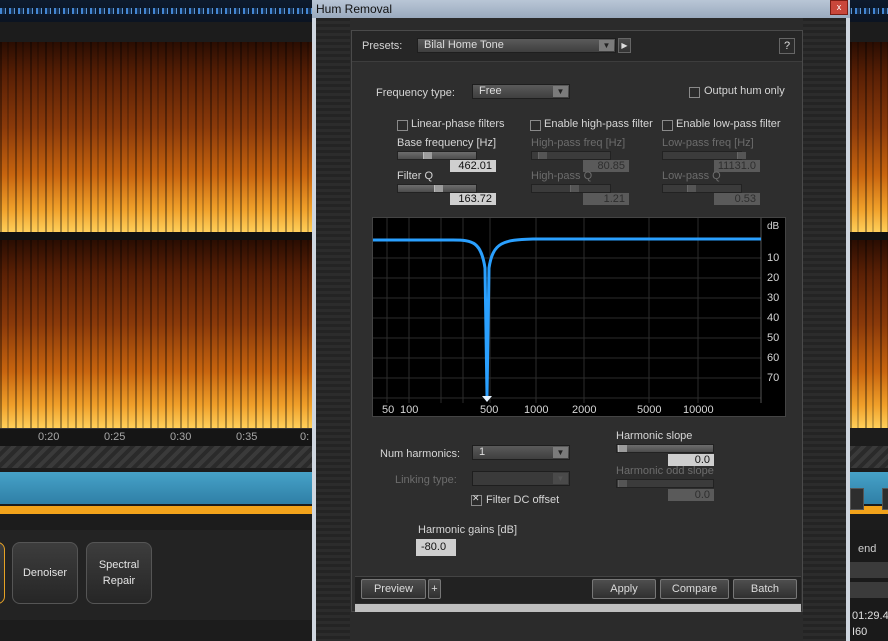 The height and width of the screenshot is (641, 888). I want to click on compare-button: Compare, so click(694, 589).